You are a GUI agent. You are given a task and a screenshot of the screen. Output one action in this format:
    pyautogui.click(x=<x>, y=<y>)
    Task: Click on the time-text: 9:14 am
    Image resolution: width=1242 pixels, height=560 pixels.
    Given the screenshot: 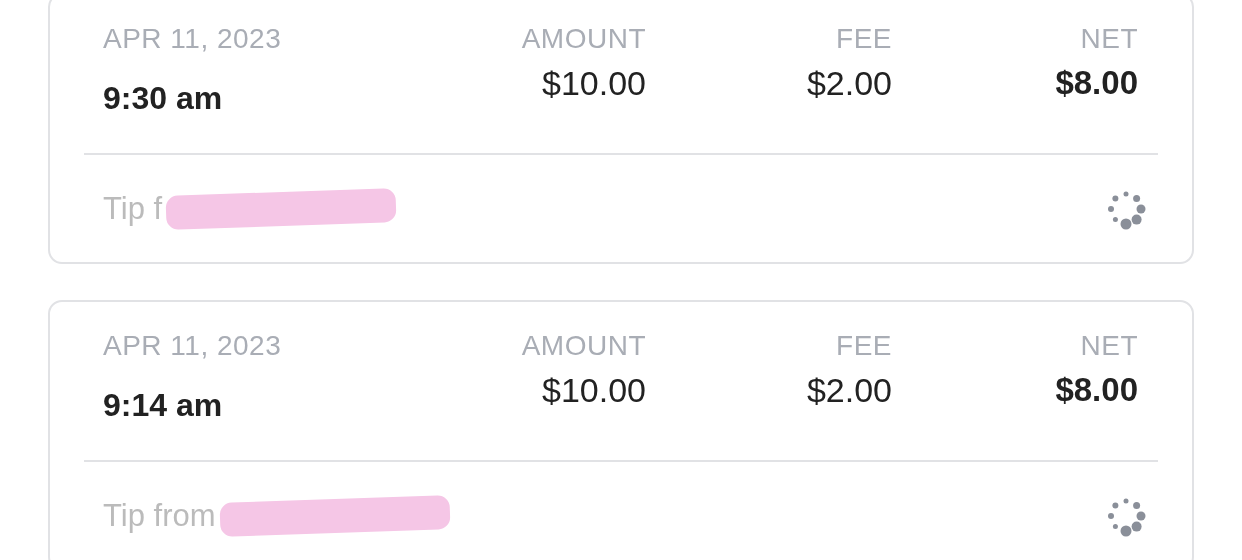 What is the action you would take?
    pyautogui.click(x=163, y=405)
    